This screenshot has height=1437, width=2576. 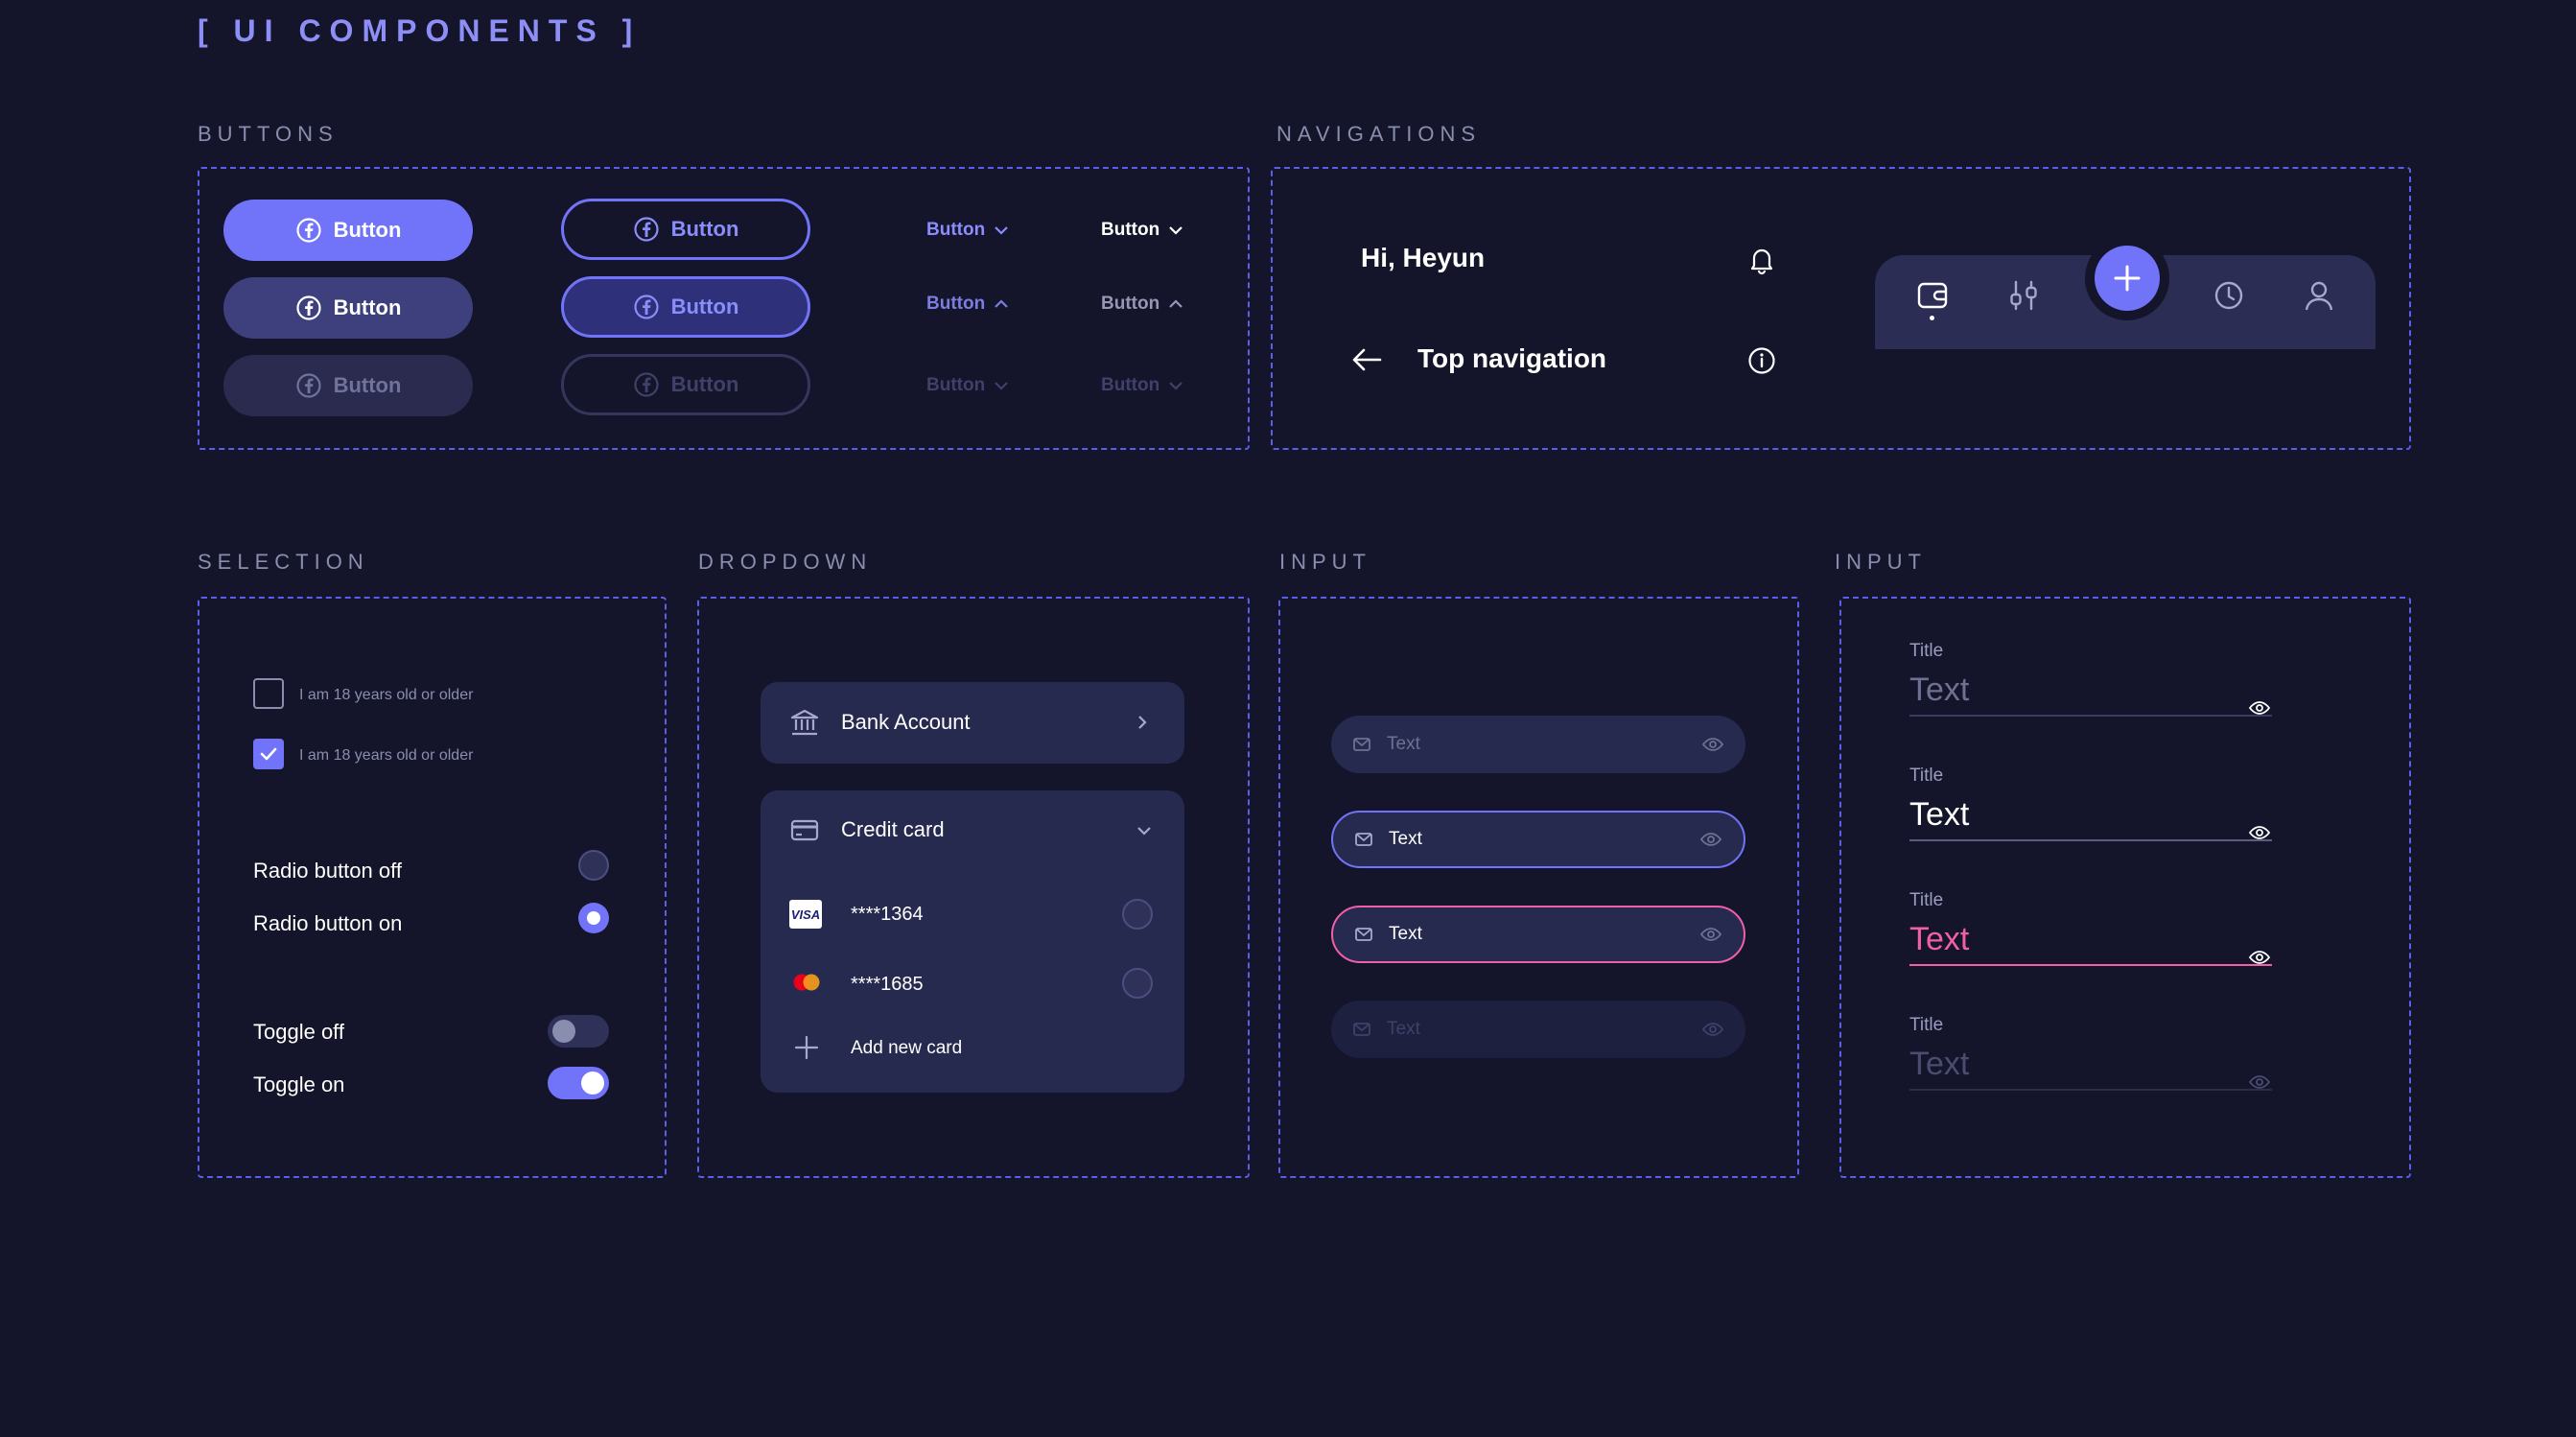 What do you see at coordinates (806, 982) in the screenshot?
I see `mastercard-logo` at bounding box center [806, 982].